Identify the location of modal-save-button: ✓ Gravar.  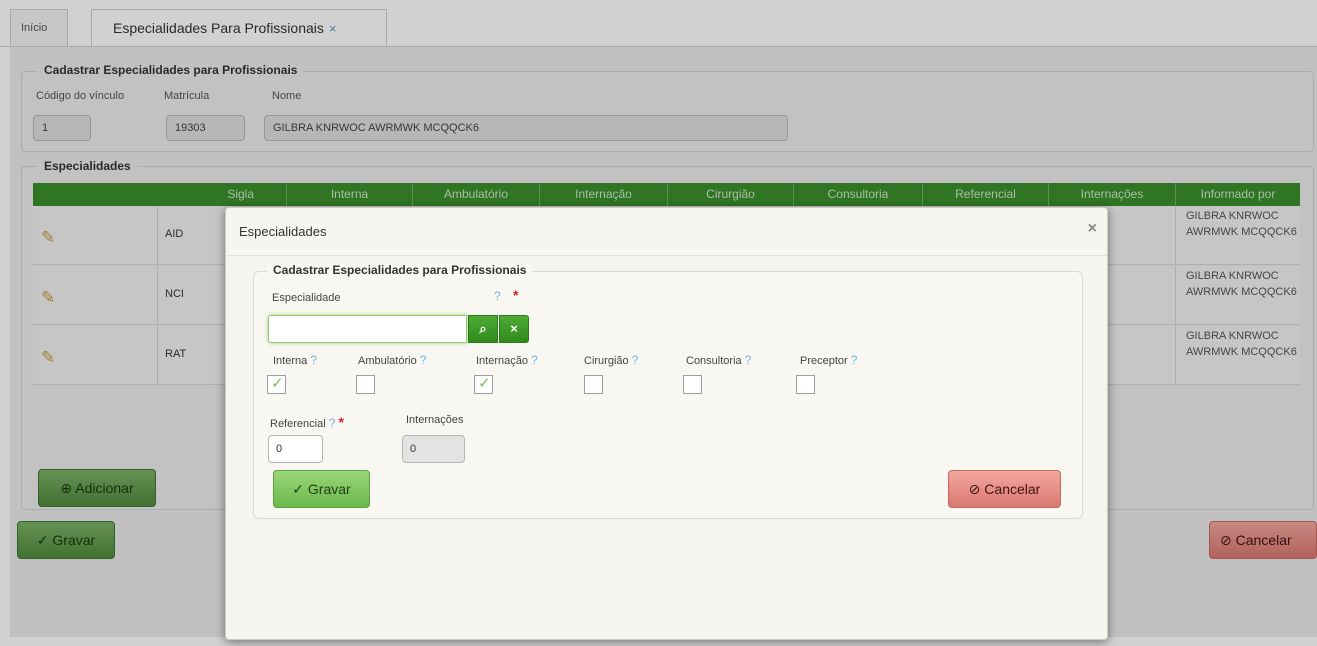
(321, 489).